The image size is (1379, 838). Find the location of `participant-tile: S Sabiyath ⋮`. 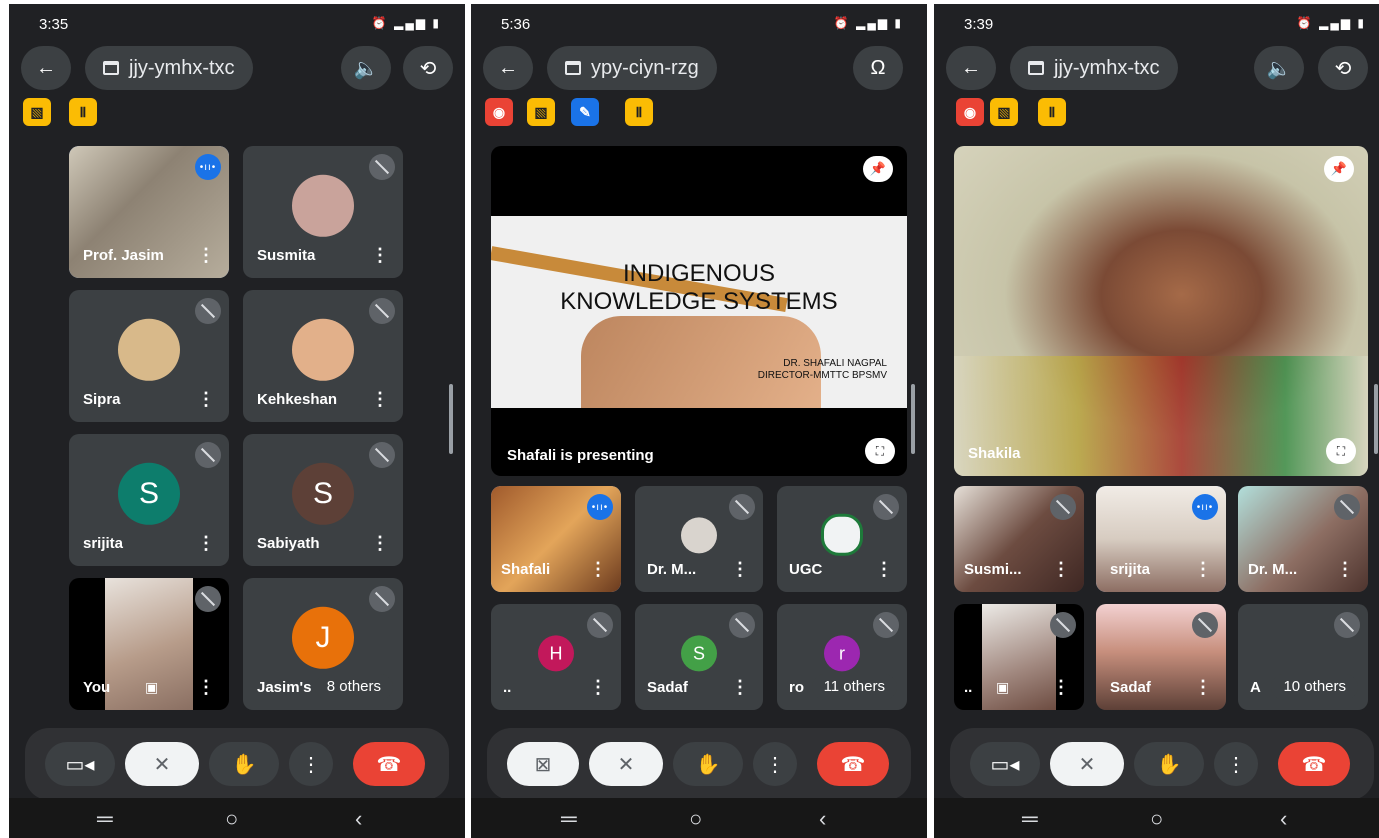

participant-tile: S Sabiyath ⋮ is located at coordinates (323, 500).